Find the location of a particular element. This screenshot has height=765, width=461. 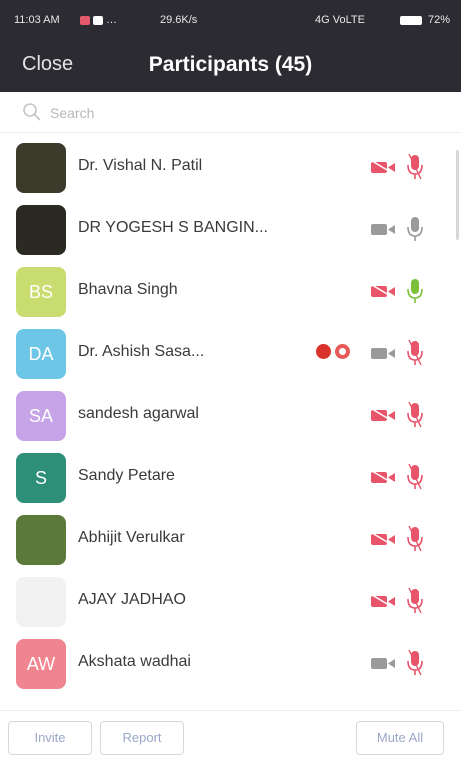

report-button: Report is located at coordinates (142, 738).